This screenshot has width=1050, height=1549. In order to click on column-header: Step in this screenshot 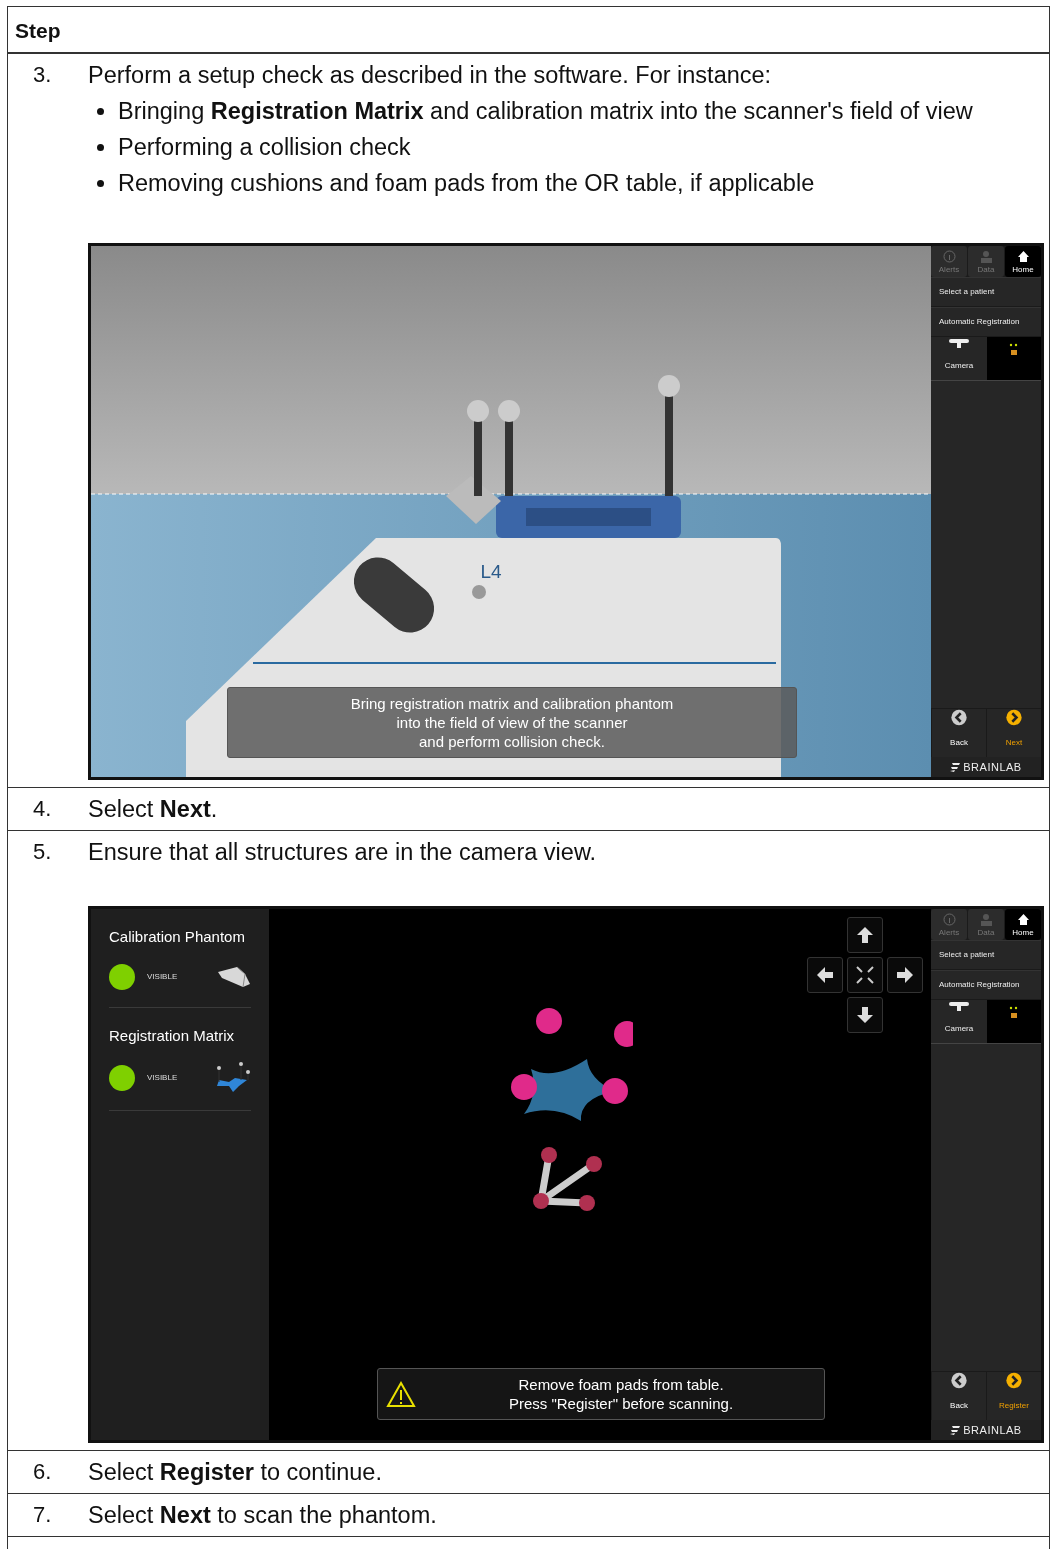, I will do `click(528, 30)`.